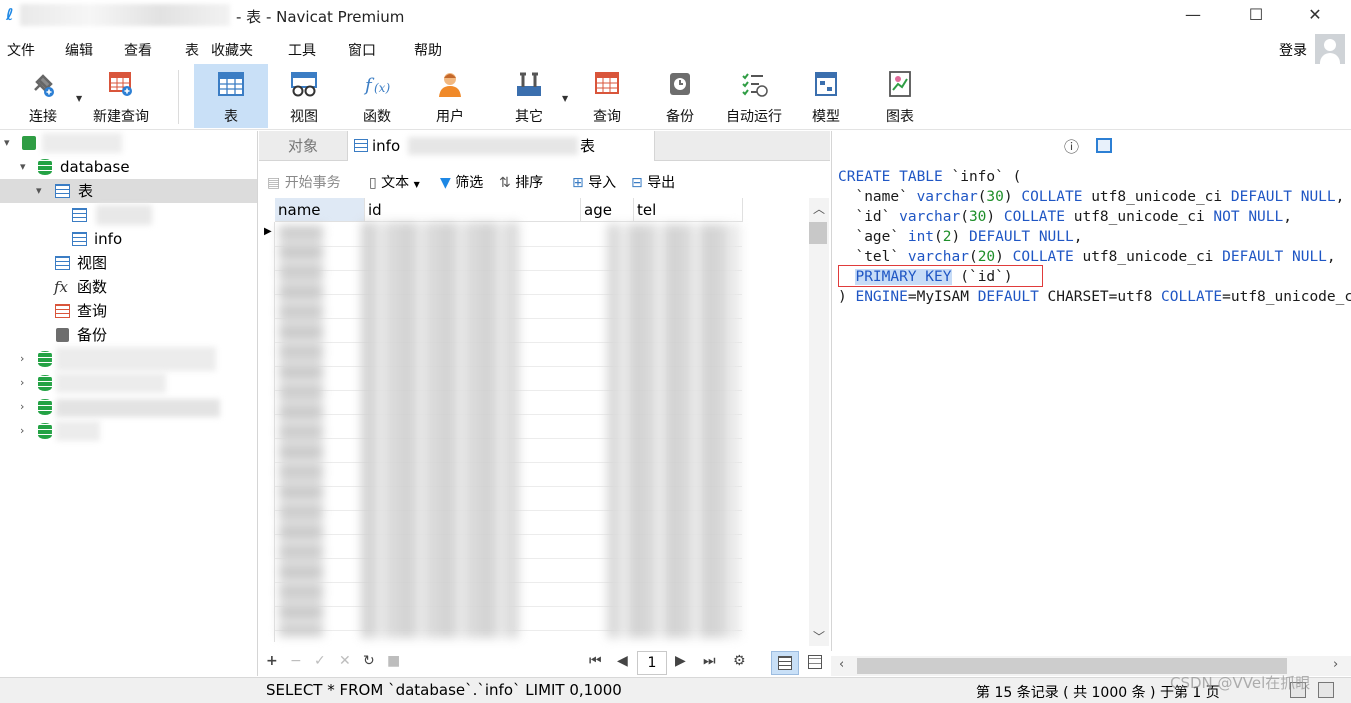  Describe the element at coordinates (394, 182) in the screenshot. I see `text-button: ▯ 文本 ▼` at that location.